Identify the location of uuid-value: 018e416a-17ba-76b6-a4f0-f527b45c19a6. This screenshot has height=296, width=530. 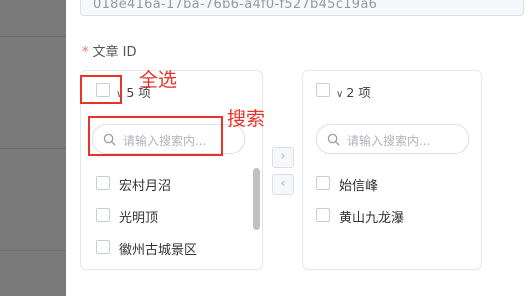
(235, 6).